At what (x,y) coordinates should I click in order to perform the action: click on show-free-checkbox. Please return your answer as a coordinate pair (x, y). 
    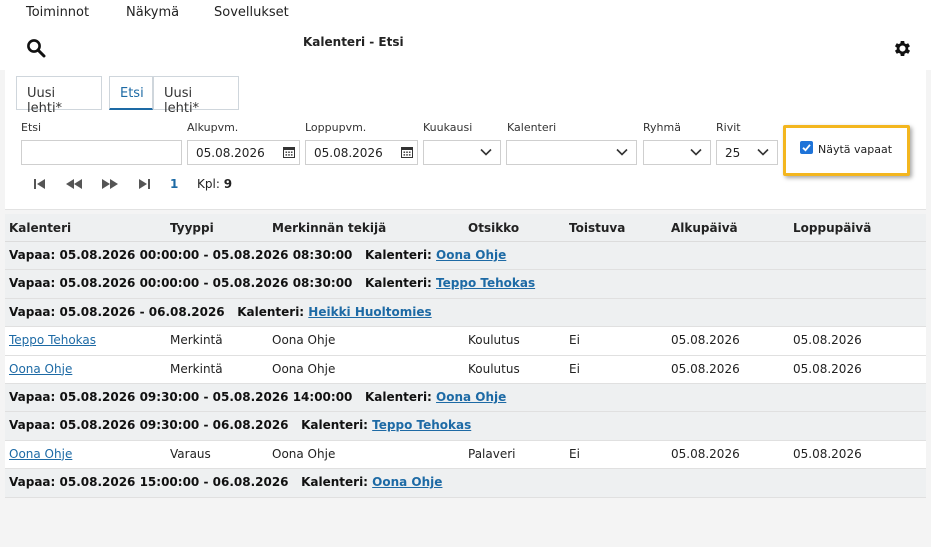
    Looking at the image, I should click on (806, 147).